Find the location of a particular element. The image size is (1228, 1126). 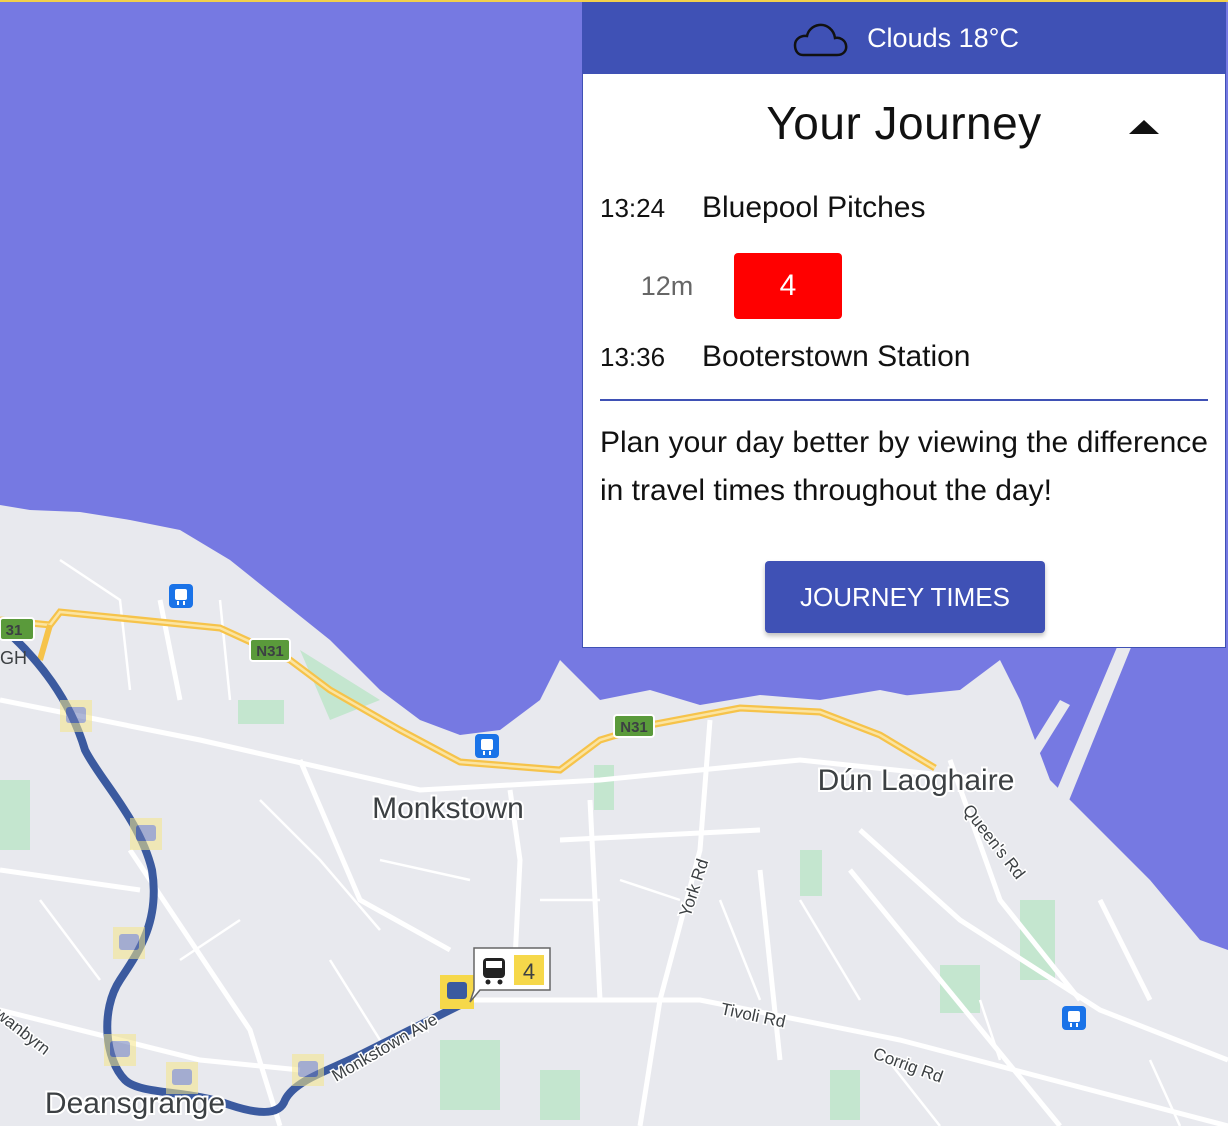

map-edge-label: GH is located at coordinates (13, 658).